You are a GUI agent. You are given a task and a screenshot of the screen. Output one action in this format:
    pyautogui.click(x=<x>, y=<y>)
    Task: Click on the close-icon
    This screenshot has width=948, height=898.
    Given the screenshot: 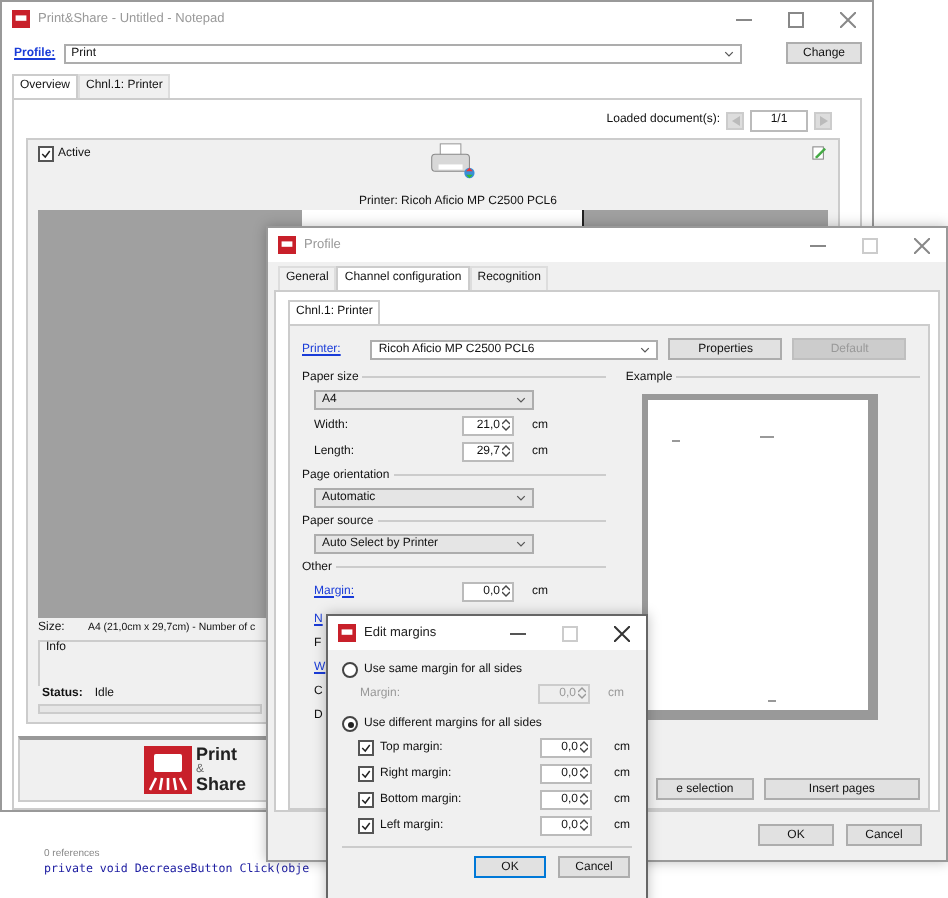 What is the action you would take?
    pyautogui.click(x=622, y=633)
    